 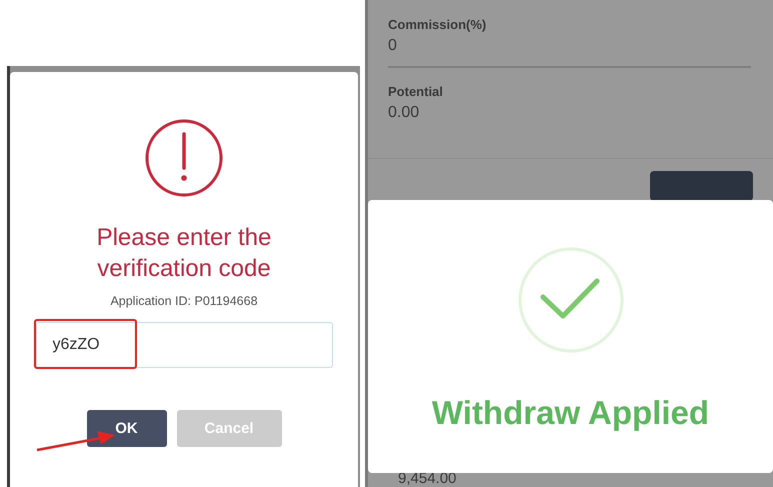 I want to click on application-id: Application ID: P01194668, so click(x=184, y=301).